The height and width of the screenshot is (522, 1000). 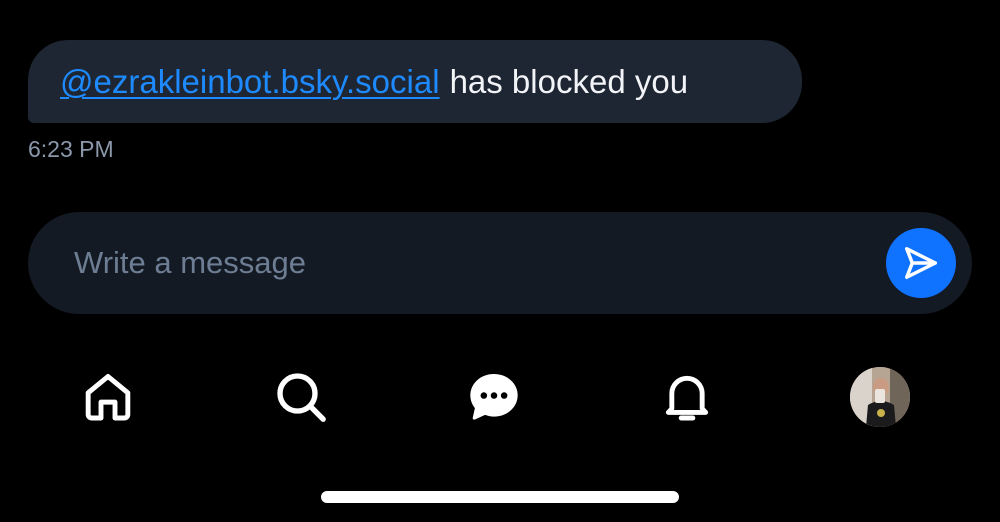 I want to click on tab-profile, so click(x=880, y=397).